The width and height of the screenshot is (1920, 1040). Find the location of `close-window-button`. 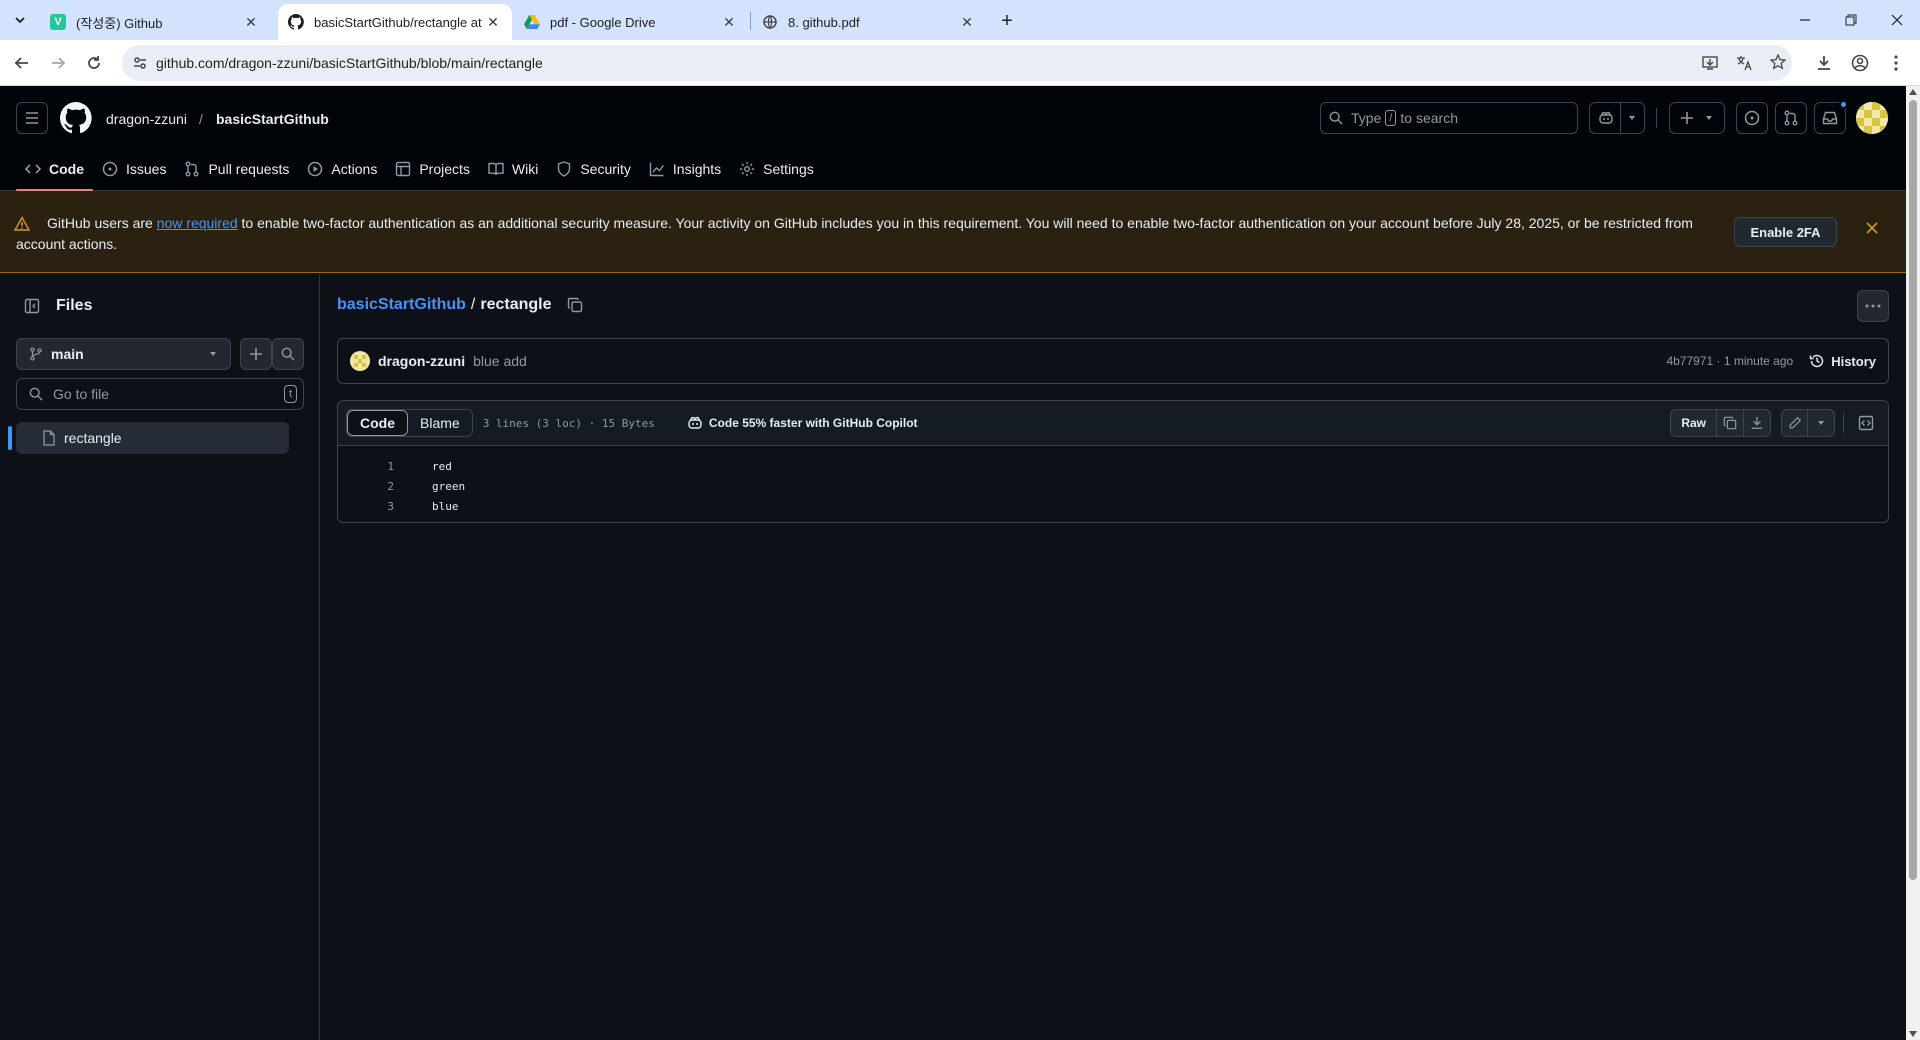

close-window-button is located at coordinates (1897, 20).